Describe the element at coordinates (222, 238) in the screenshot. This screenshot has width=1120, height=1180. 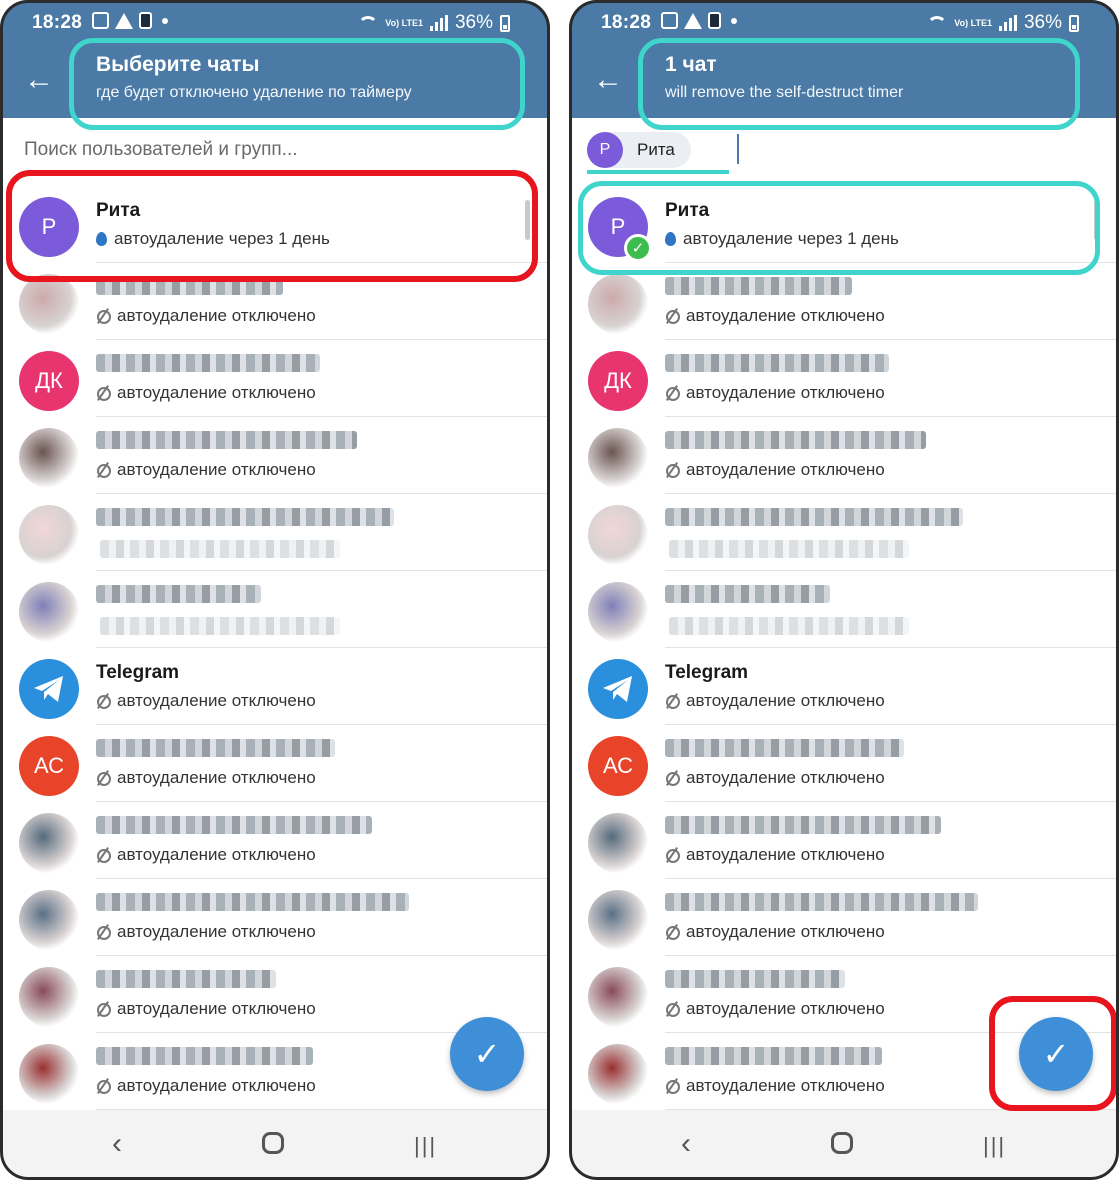
I see `chat-status-text: автоудаление через 1 день` at that location.